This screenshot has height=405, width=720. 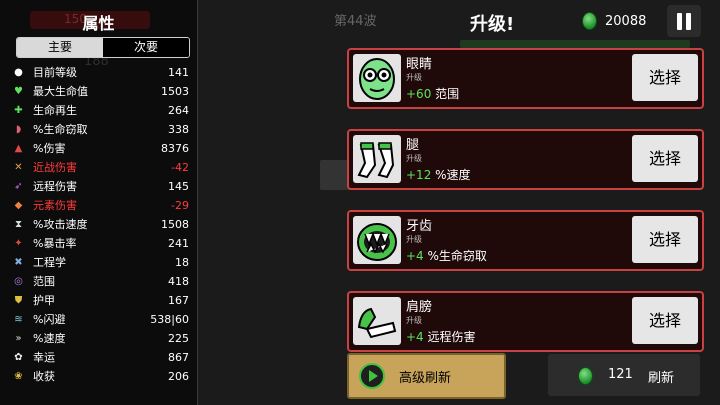 I want to click on dodge-icon: ≋, so click(x=18, y=319).